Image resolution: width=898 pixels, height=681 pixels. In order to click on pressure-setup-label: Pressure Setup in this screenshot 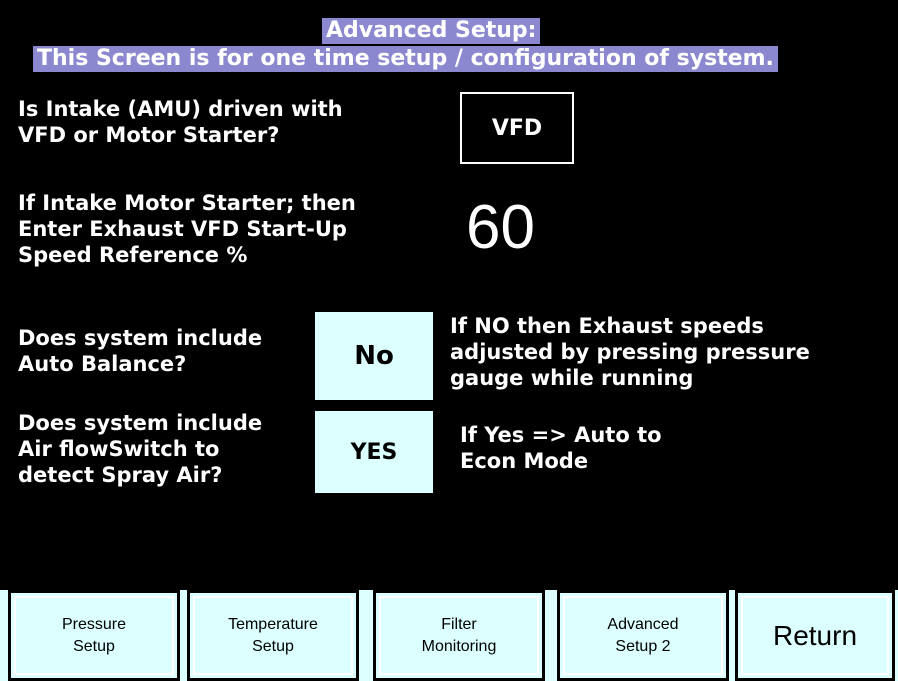, I will do `click(94, 635)`.